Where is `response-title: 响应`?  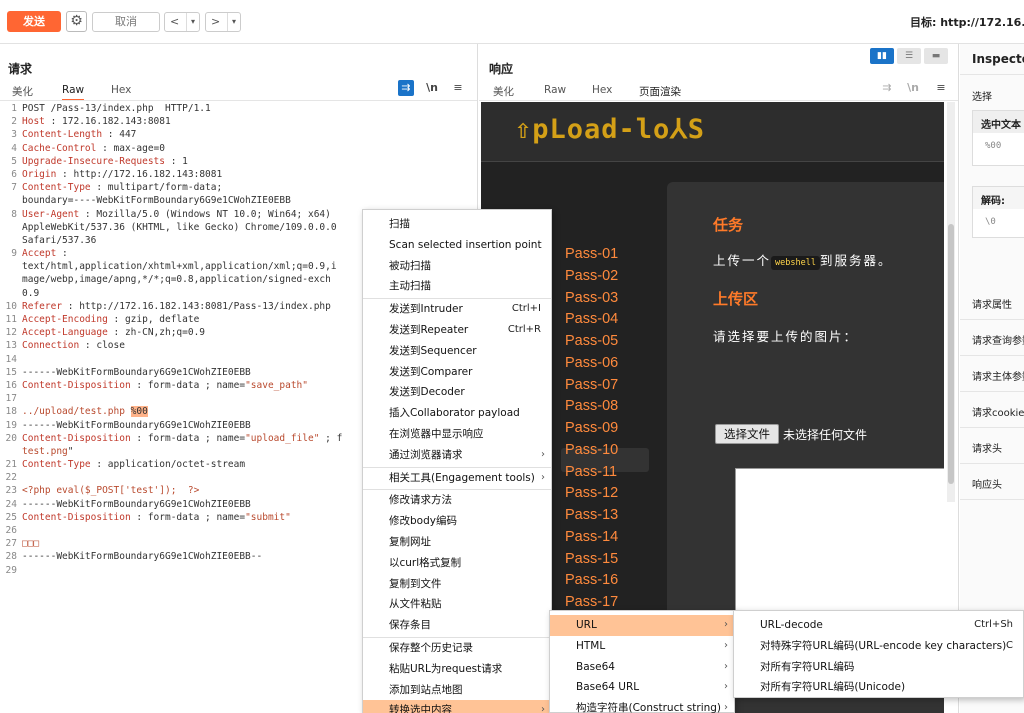
response-title: 响应 is located at coordinates (501, 69).